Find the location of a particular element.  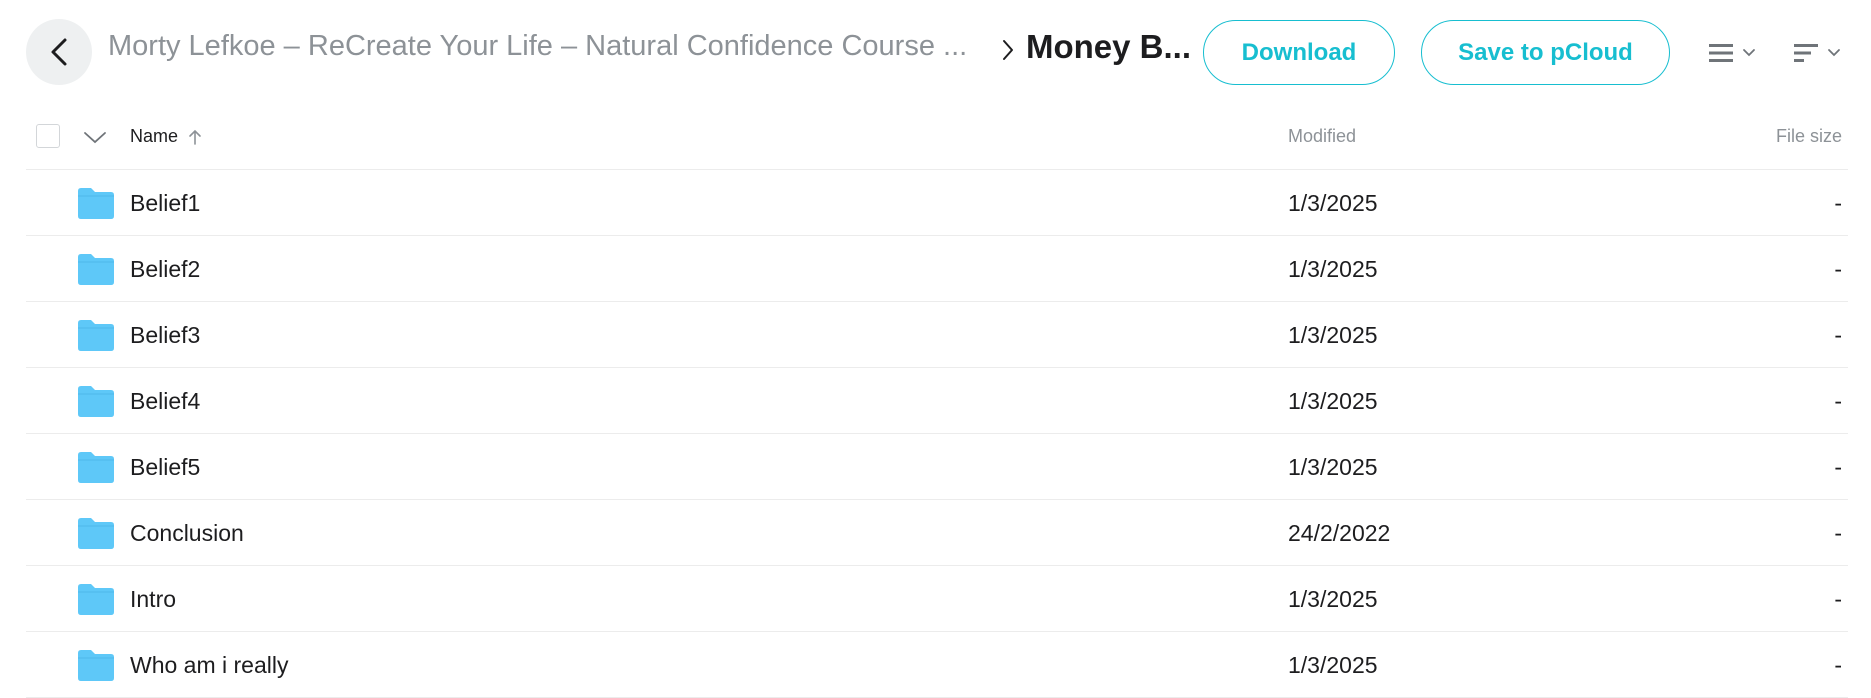

column-header-name-label: Name is located at coordinates (154, 136).